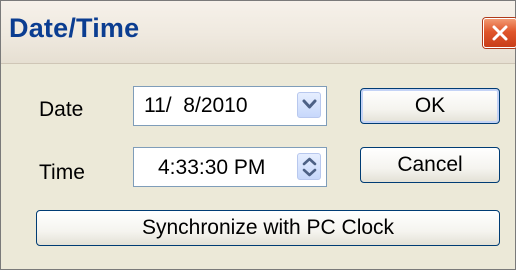 The width and height of the screenshot is (516, 270). Describe the element at coordinates (309, 172) in the screenshot. I see `down-arrow-icon` at that location.